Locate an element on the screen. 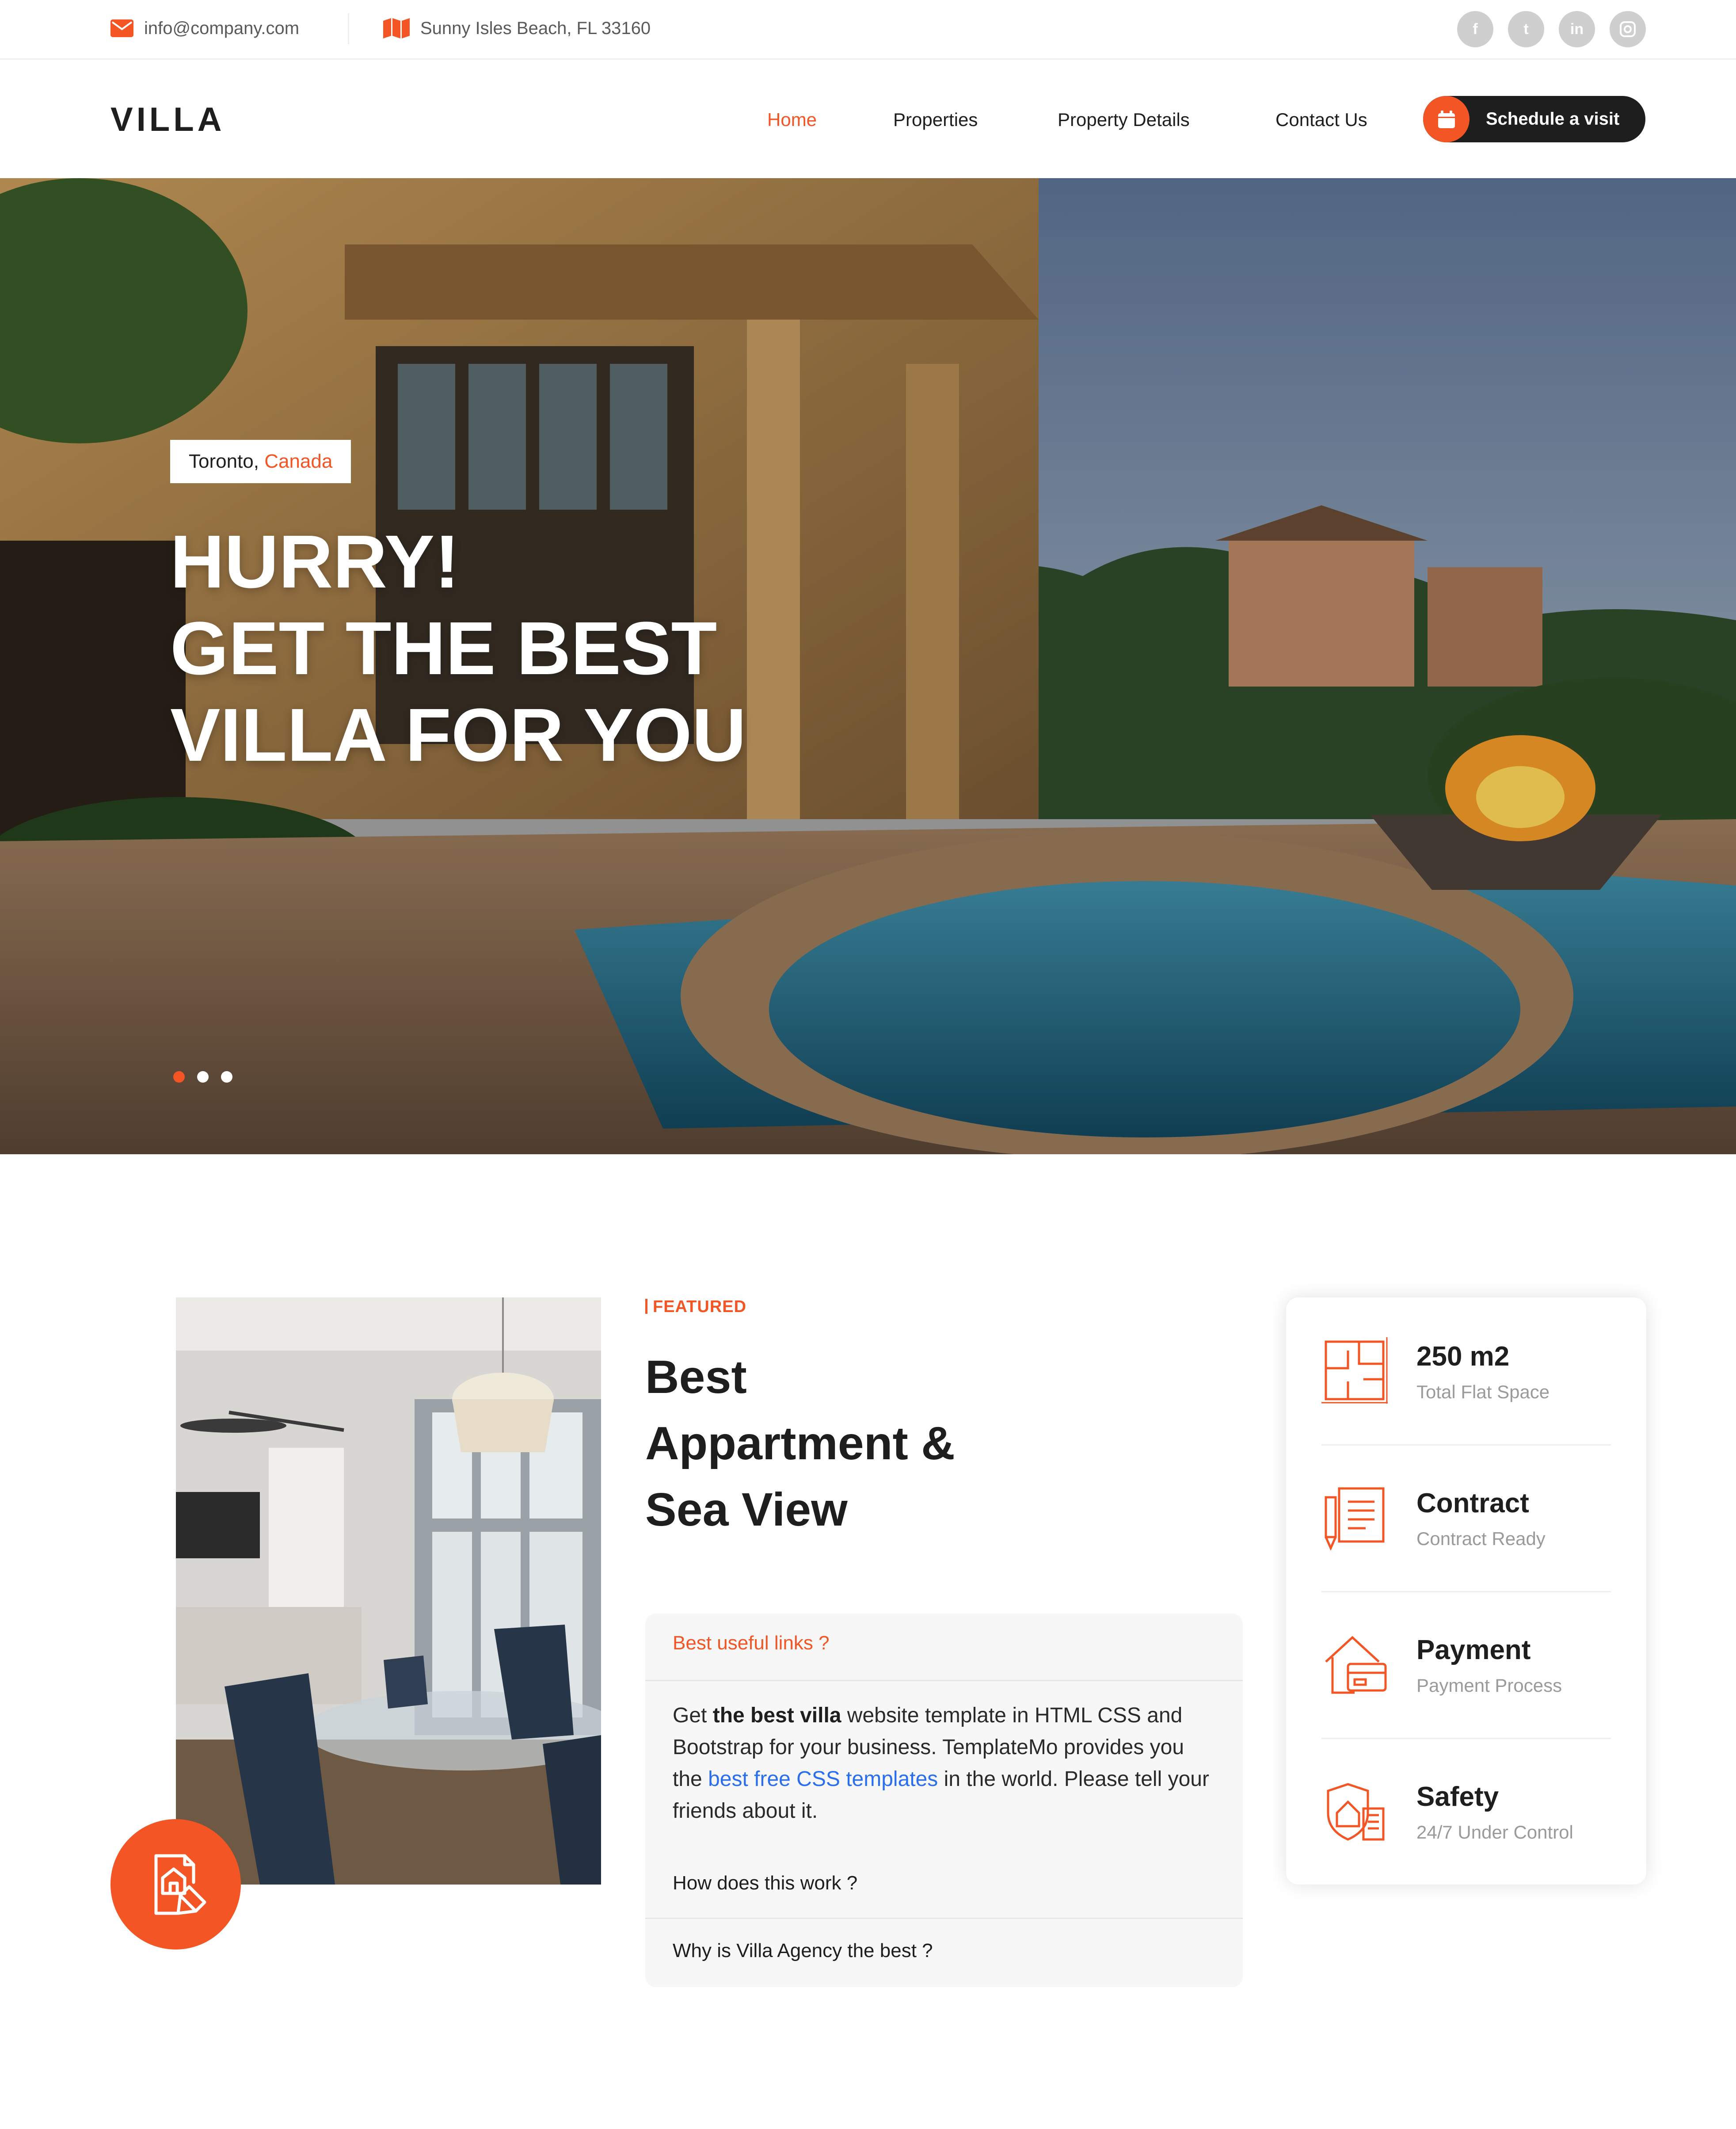  faq-question-2: How does this work ? is located at coordinates (765, 1883).